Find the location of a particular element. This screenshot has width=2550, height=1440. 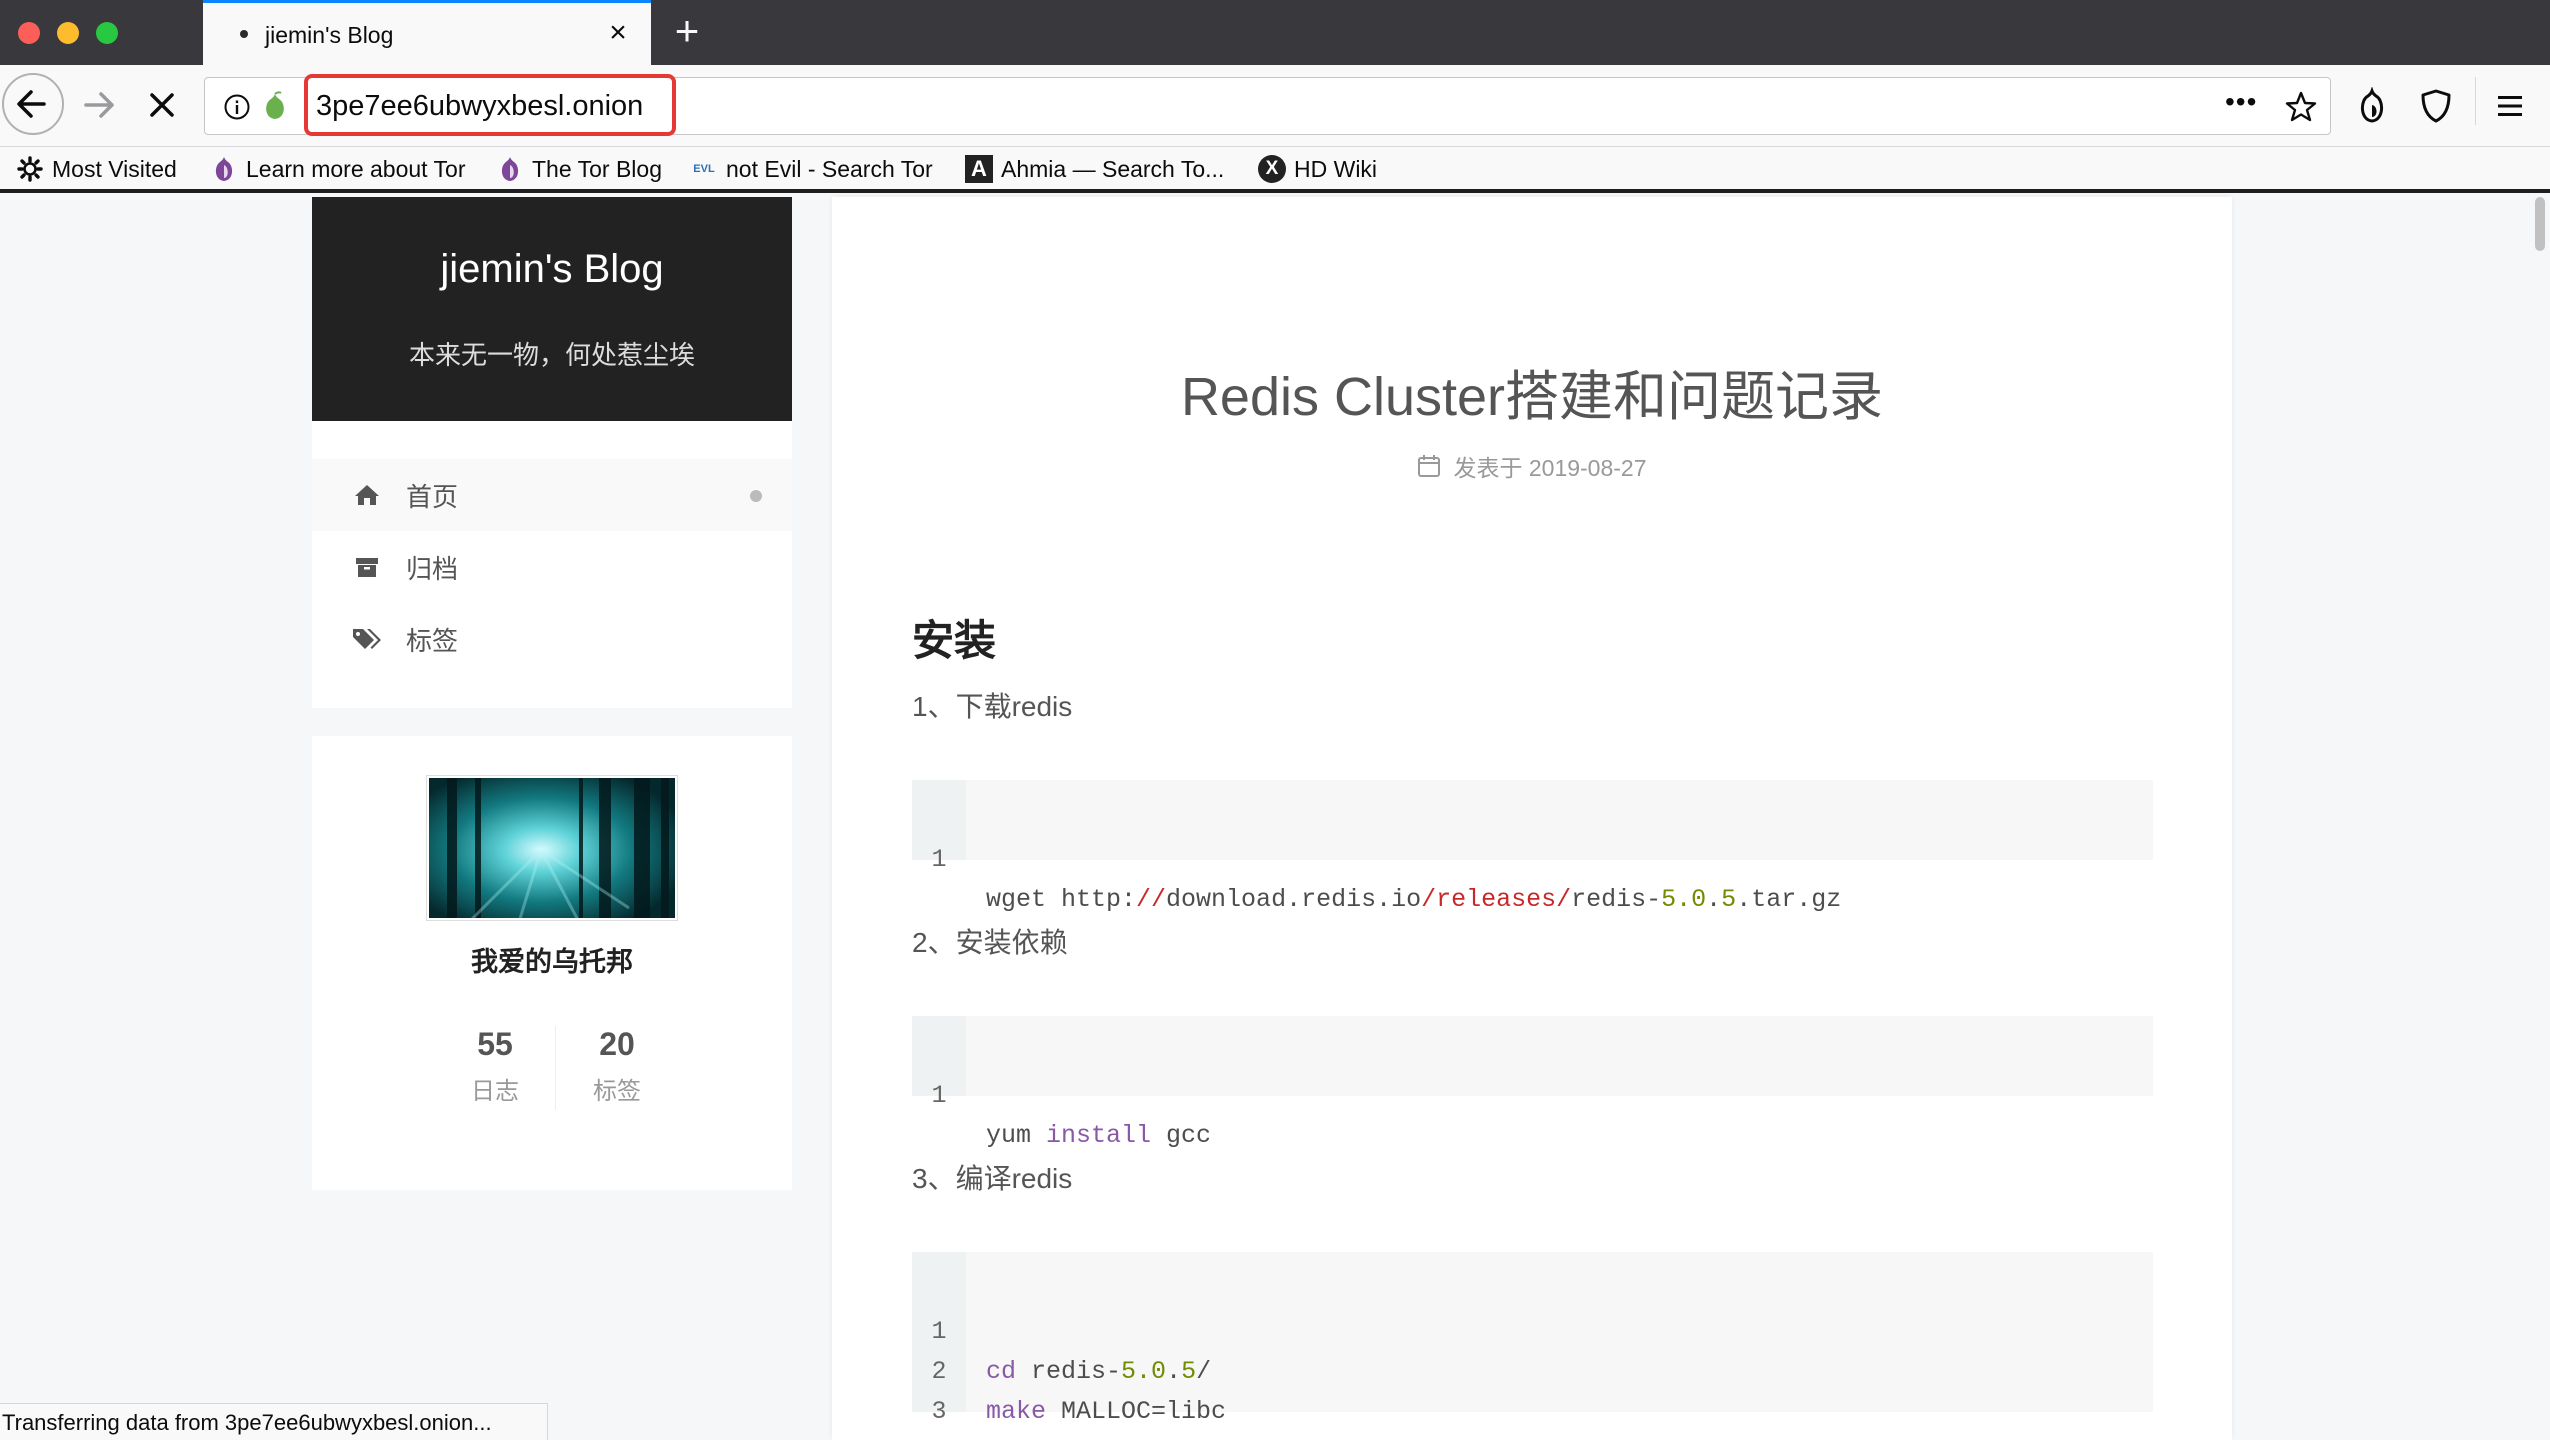

bookmark-tor-blog: The Tor Blog is located at coordinates (579, 169).